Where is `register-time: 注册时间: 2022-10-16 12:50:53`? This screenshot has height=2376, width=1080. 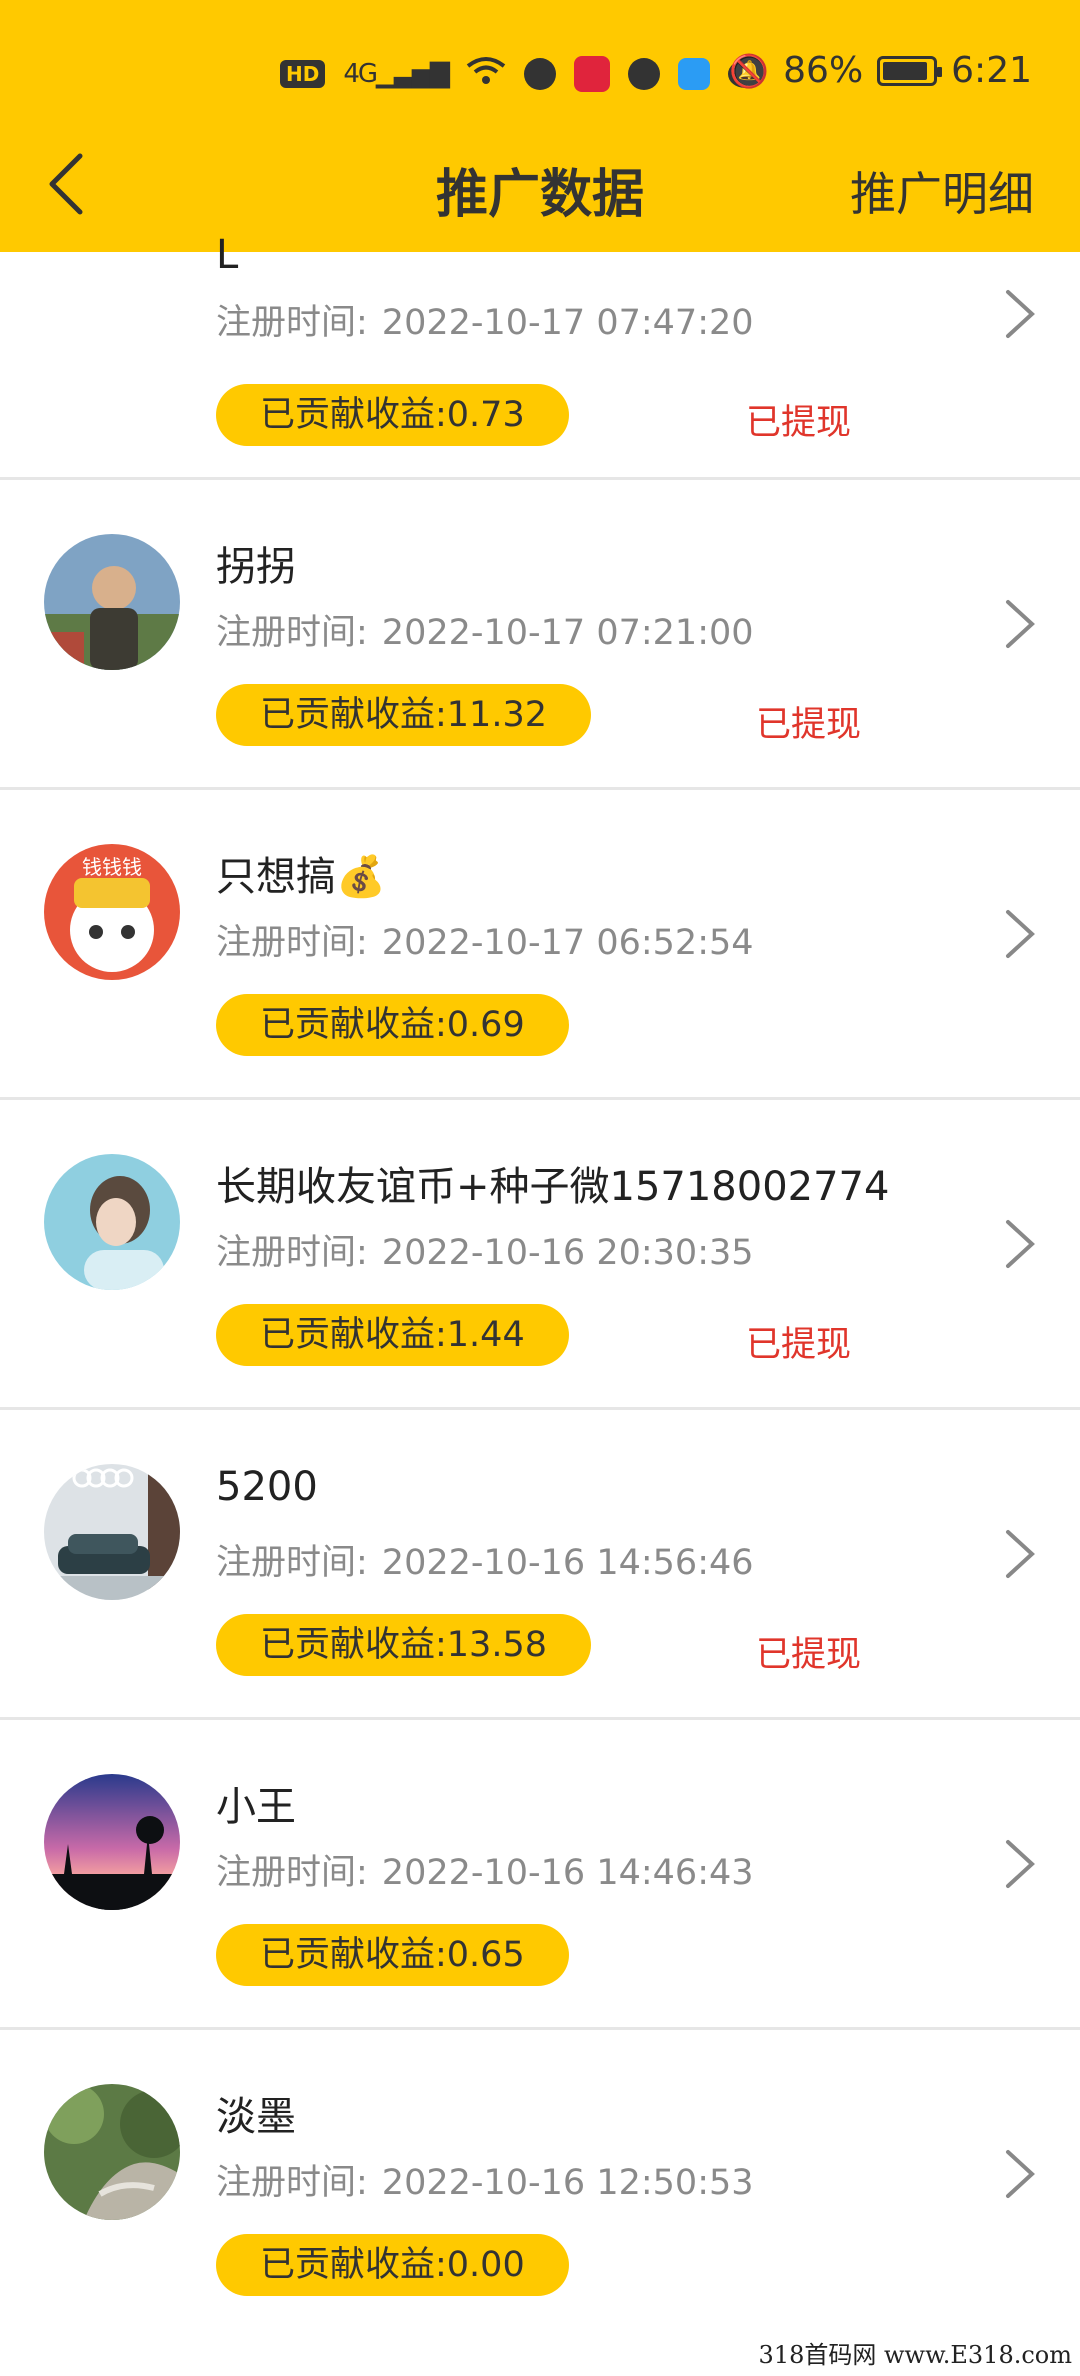
register-time: 注册时间: 2022-10-16 12:50:53 is located at coordinates (485, 2179).